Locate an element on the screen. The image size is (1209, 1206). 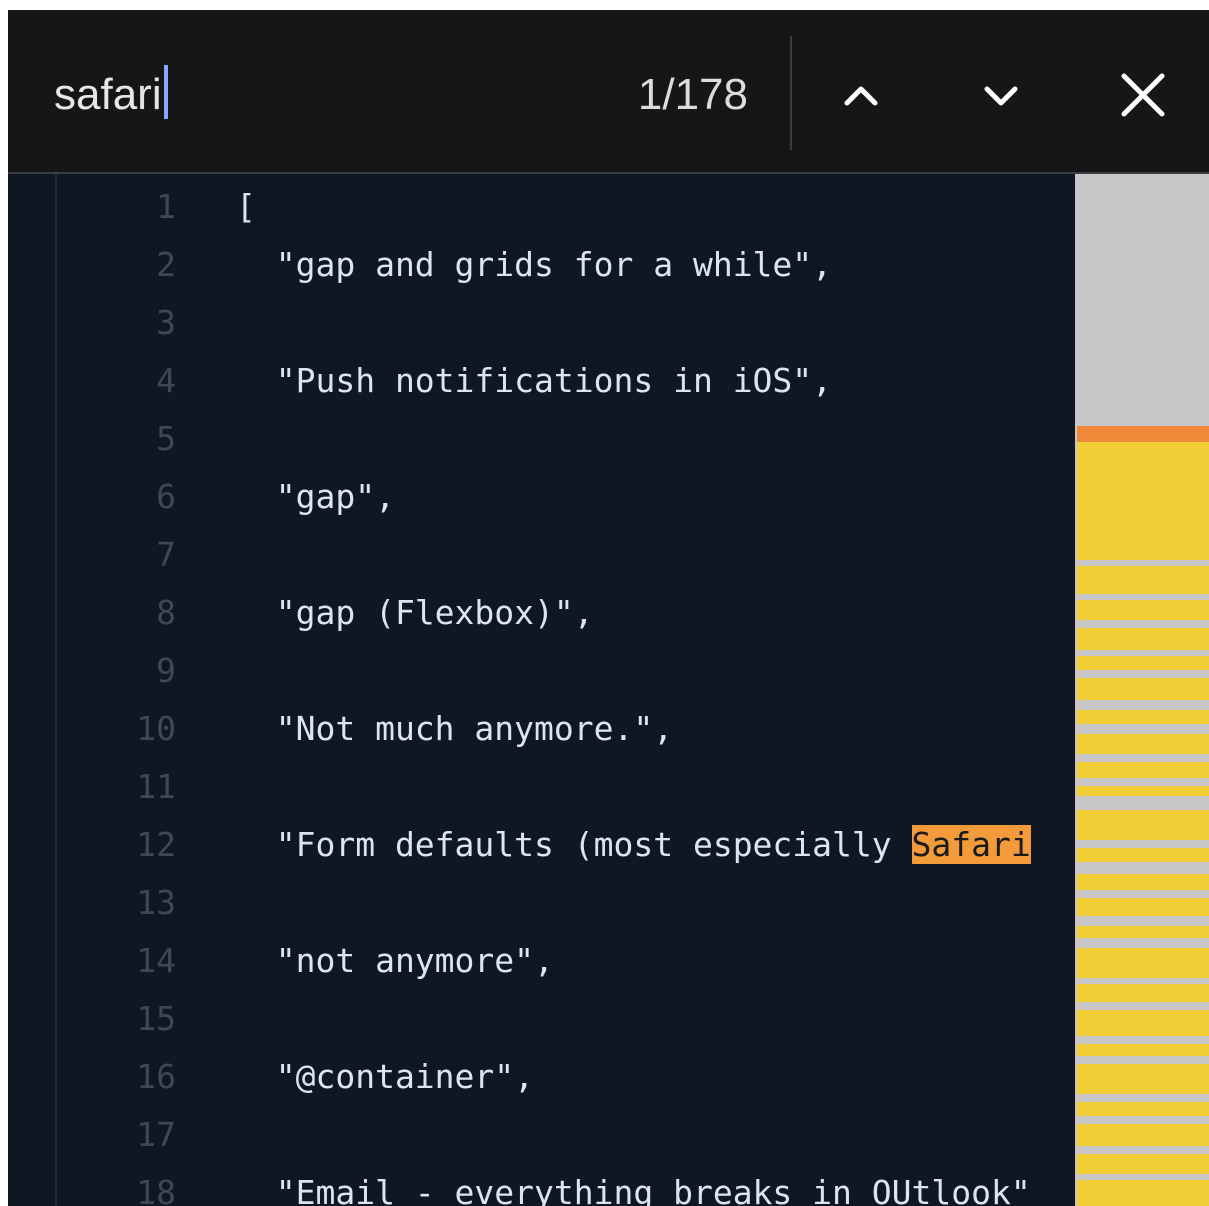
code-line: 3 is located at coordinates (541, 323).